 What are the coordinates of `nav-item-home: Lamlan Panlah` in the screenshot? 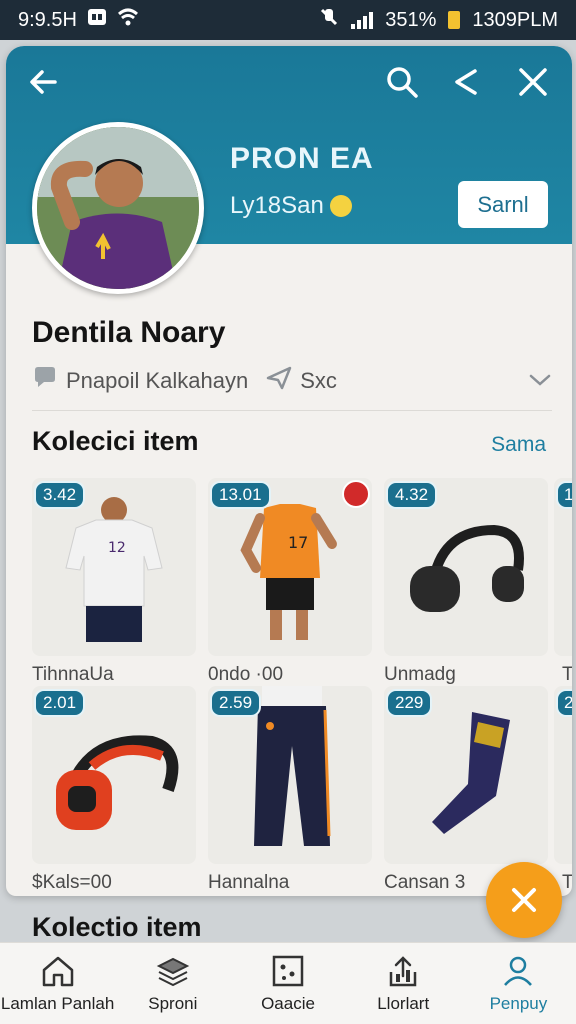 It's located at (57, 983).